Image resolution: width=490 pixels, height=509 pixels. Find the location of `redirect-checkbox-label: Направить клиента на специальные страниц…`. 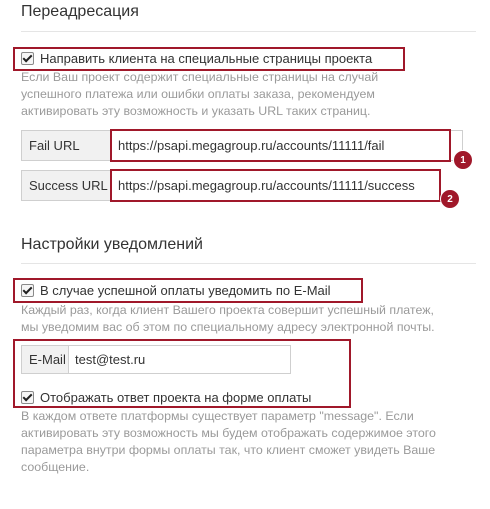

redirect-checkbox-label: Направить клиента на специальные страниц… is located at coordinates (206, 58).